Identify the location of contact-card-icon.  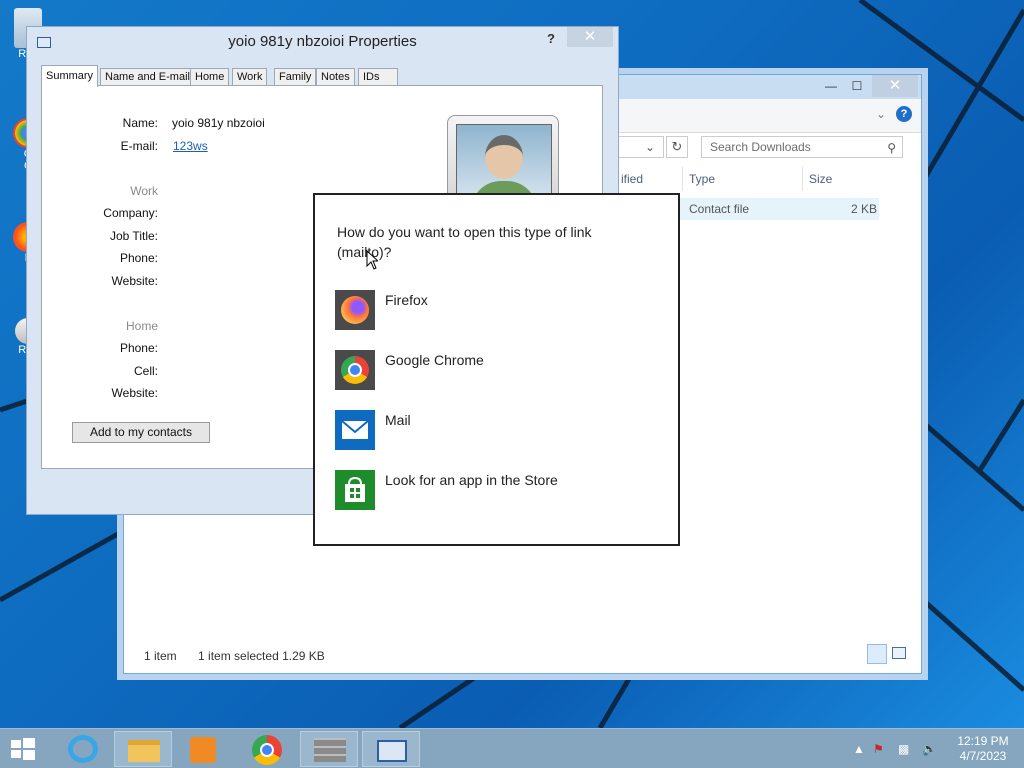
(392, 751).